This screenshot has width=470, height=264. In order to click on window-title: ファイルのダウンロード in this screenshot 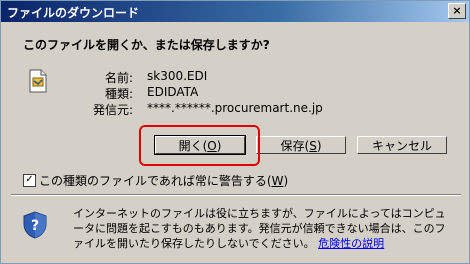, I will do `click(73, 13)`.